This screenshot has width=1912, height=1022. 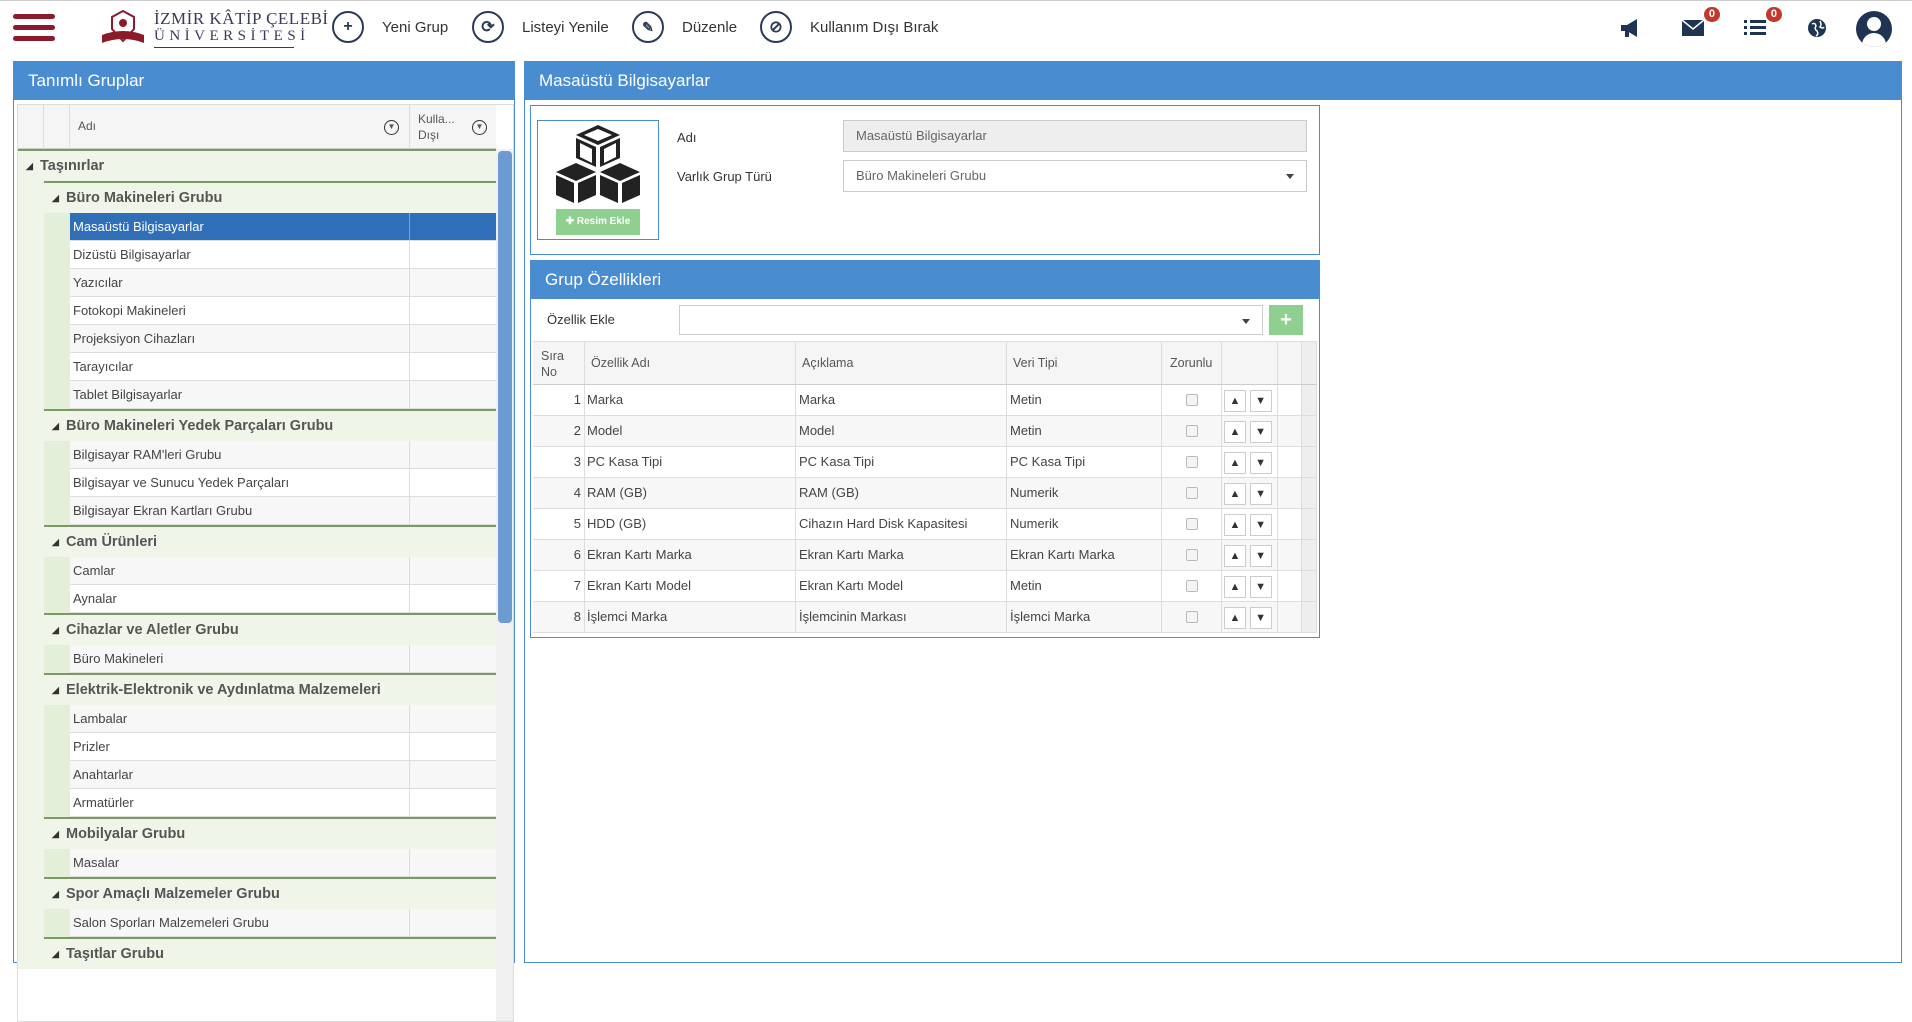 What do you see at coordinates (1874, 29) in the screenshot?
I see `user-icon` at bounding box center [1874, 29].